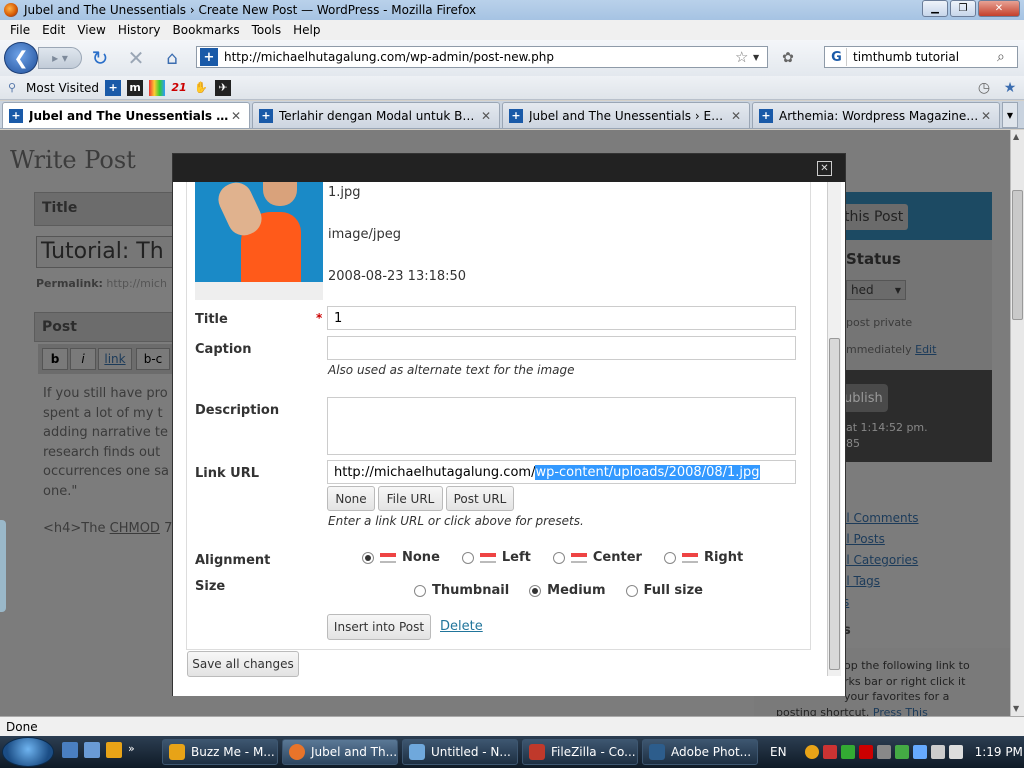 The width and height of the screenshot is (1024, 768). I want to click on link-file-url-button: File URL, so click(410, 498).